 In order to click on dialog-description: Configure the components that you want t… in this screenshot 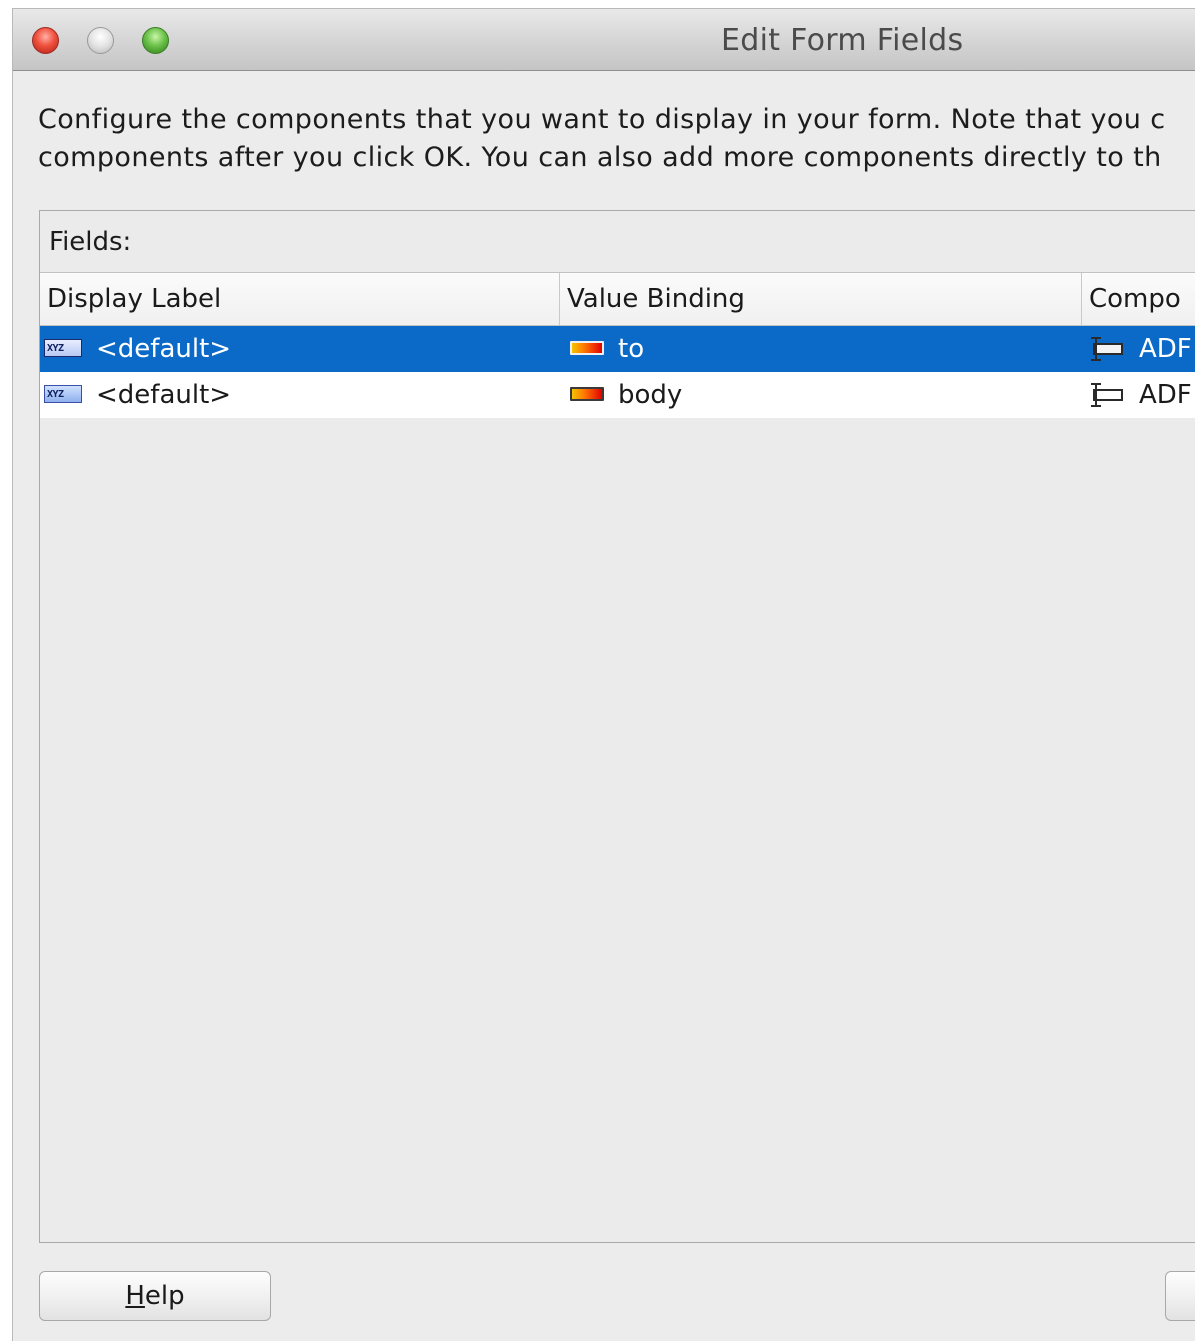, I will do `click(616, 139)`.